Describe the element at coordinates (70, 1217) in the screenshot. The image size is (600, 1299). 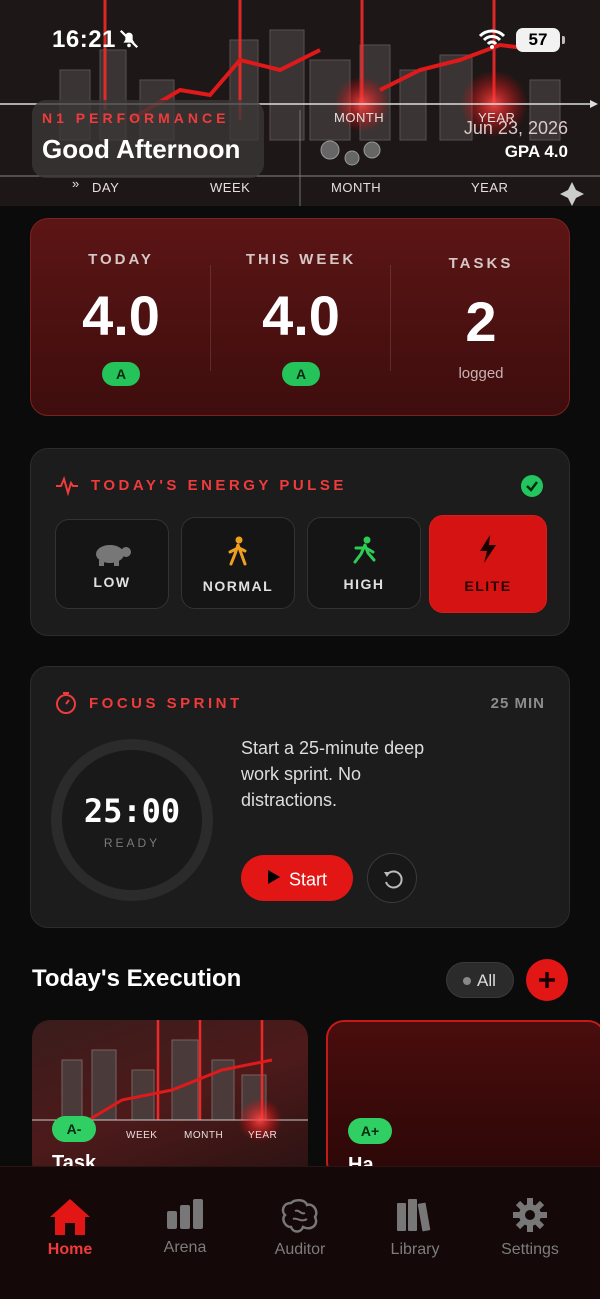
I see `home-icon` at that location.